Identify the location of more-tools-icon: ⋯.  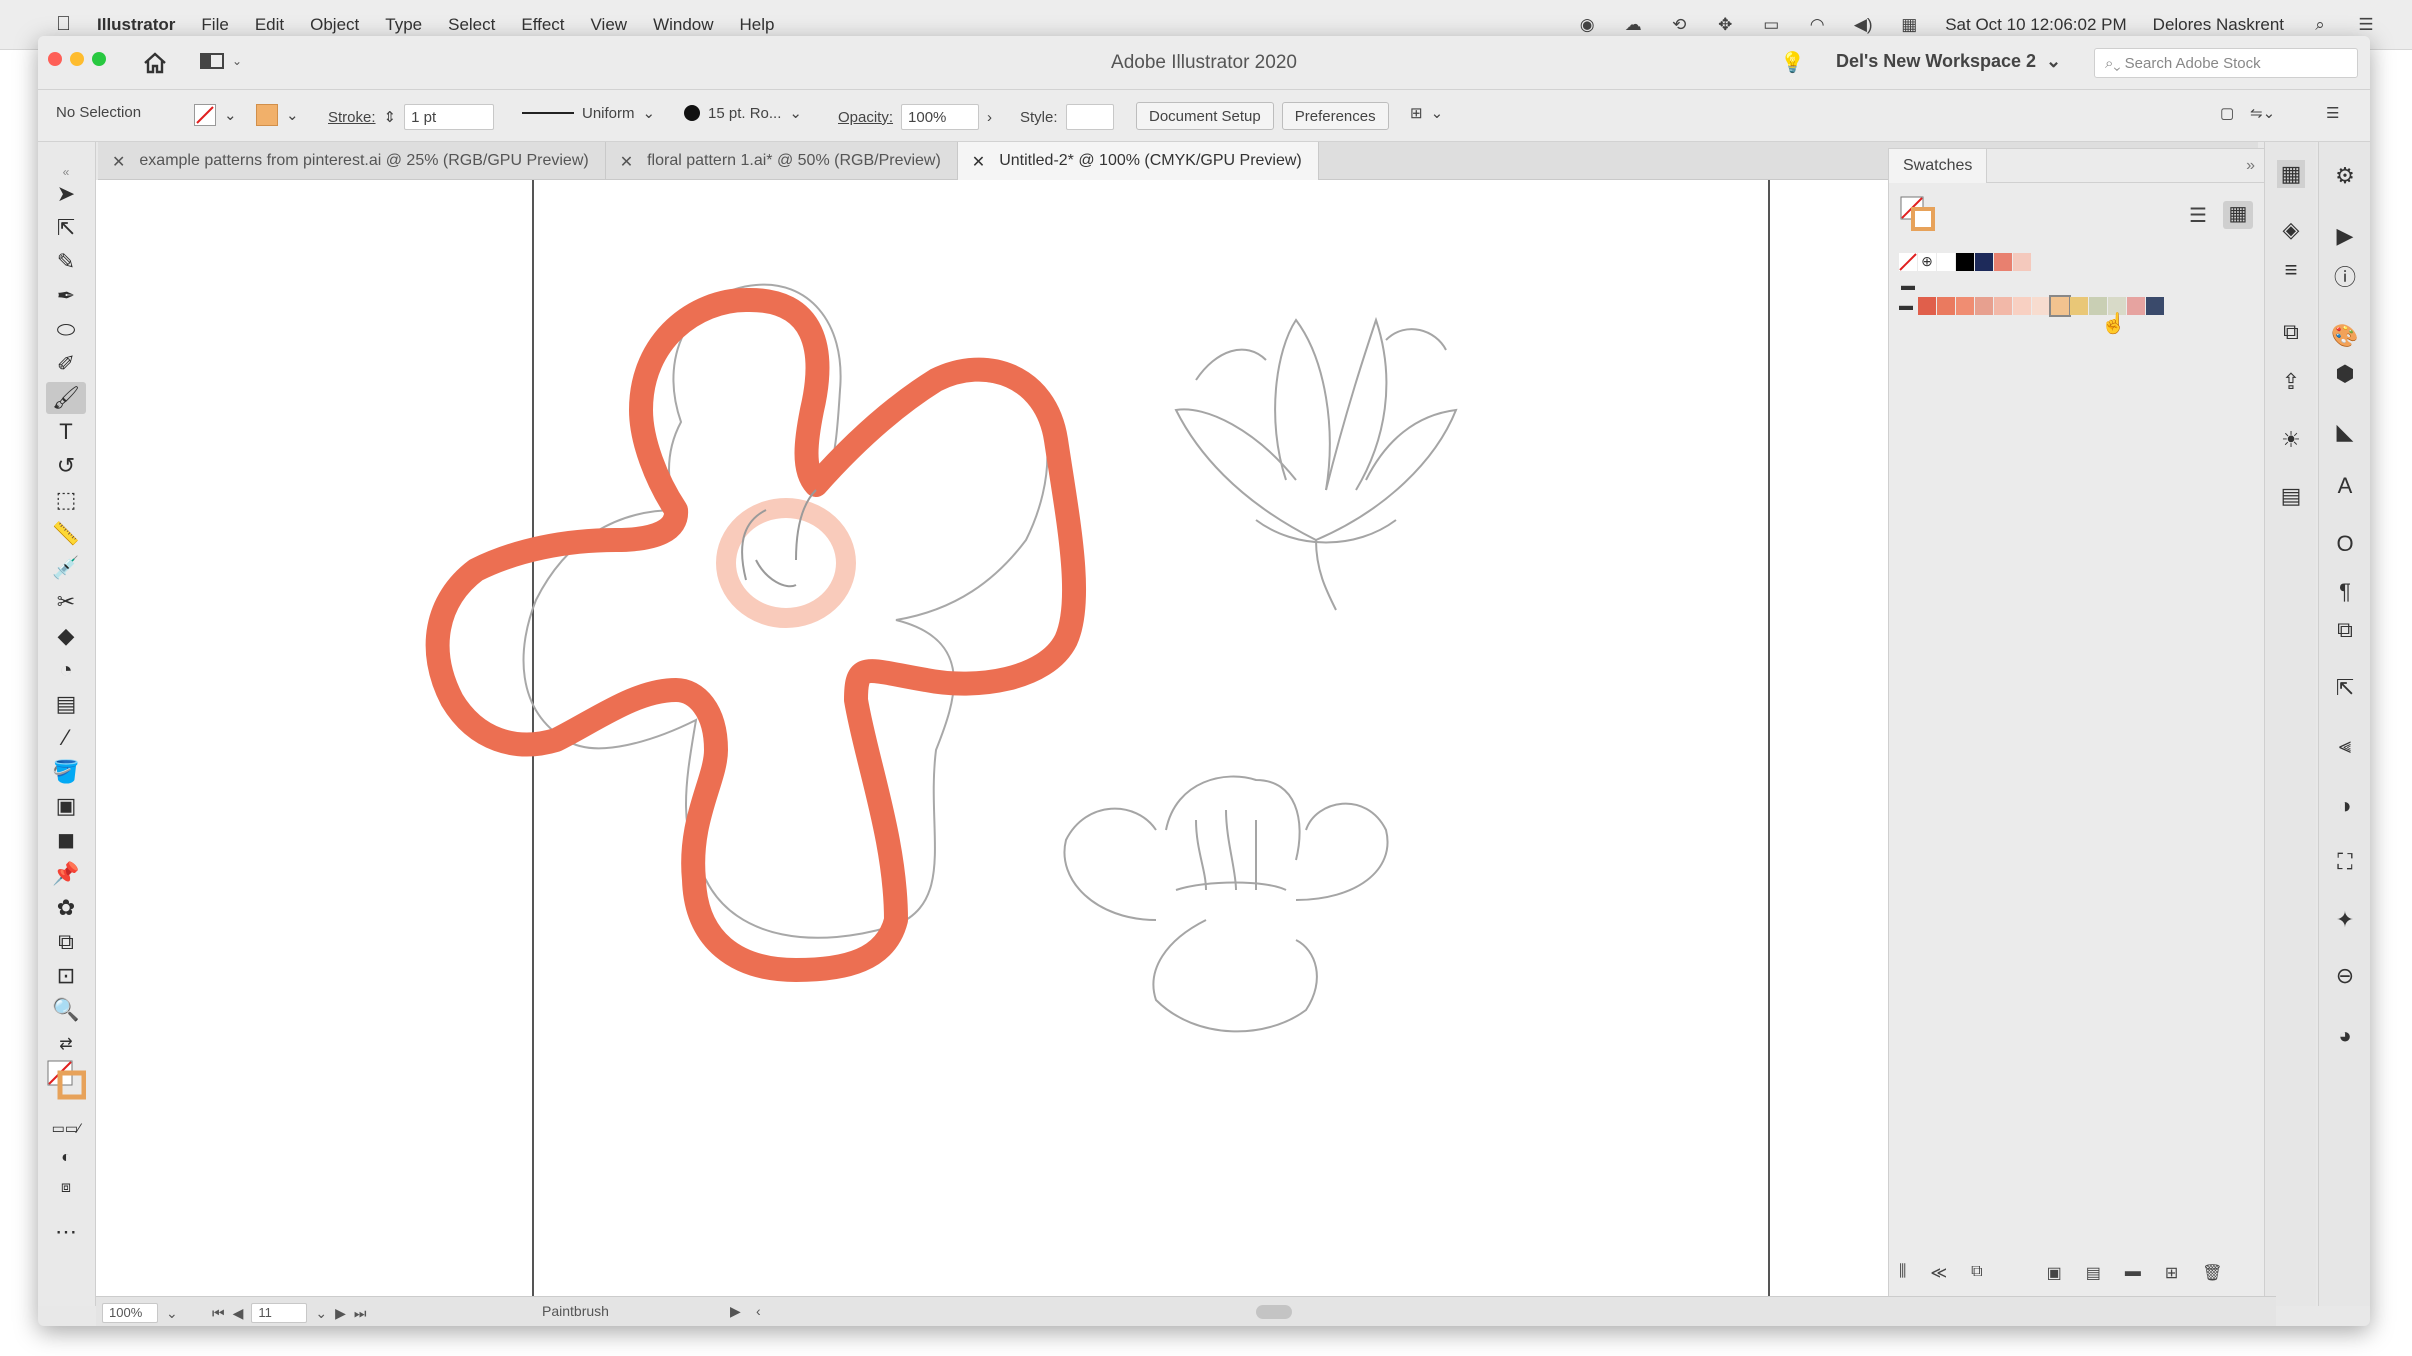
(66, 1232).